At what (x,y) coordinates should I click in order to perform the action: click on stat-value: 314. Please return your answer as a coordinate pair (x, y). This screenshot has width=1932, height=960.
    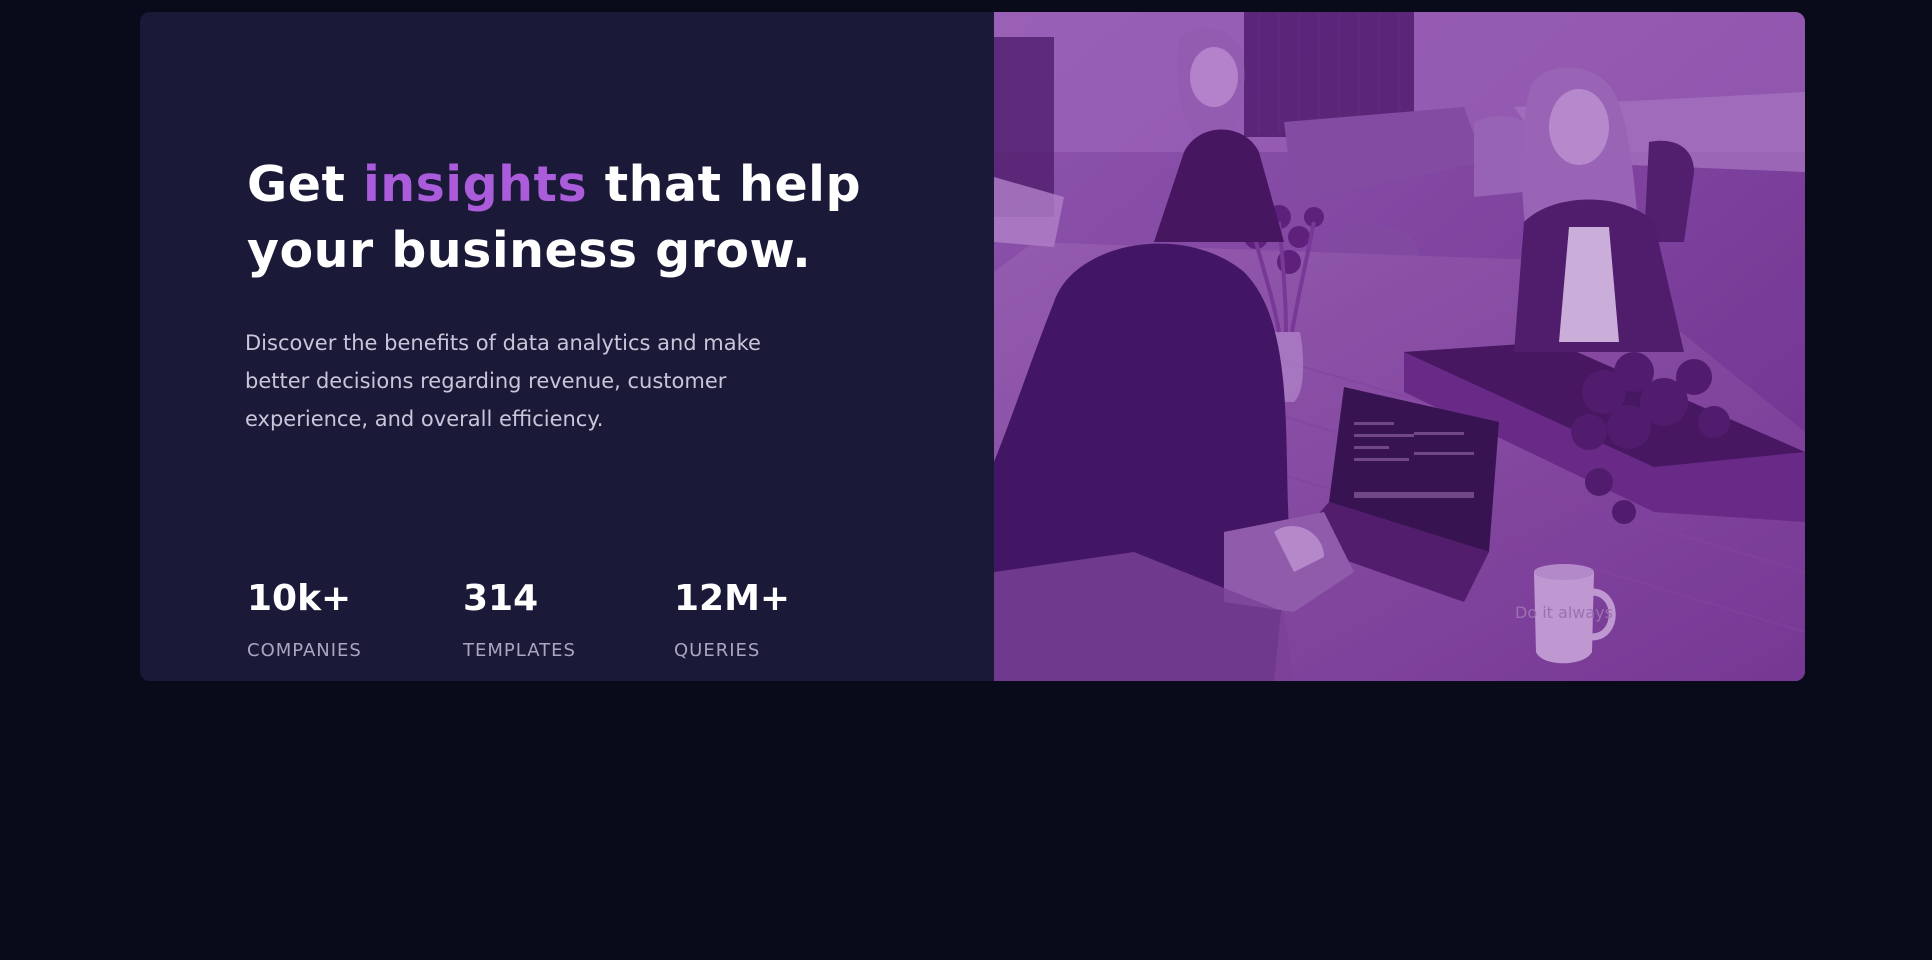
    Looking at the image, I should click on (501, 598).